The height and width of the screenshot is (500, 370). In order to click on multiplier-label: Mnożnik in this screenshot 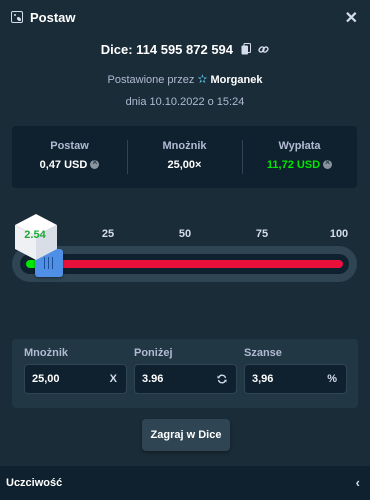, I will do `click(46, 353)`.